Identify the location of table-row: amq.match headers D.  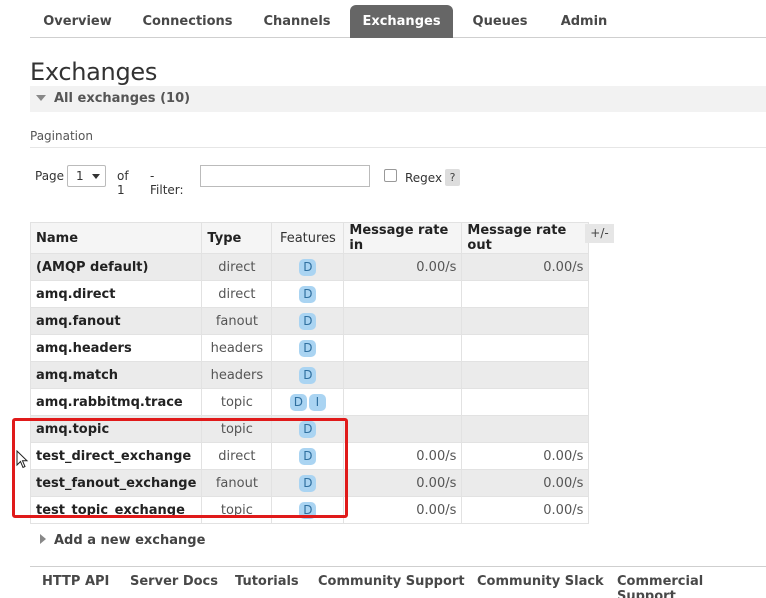
(310, 375).